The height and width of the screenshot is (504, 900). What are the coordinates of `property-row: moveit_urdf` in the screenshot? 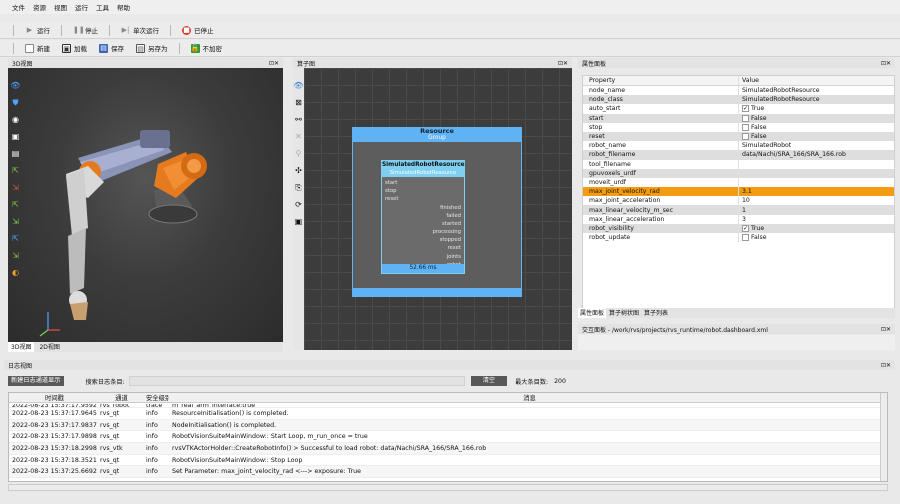 It's located at (738, 182).